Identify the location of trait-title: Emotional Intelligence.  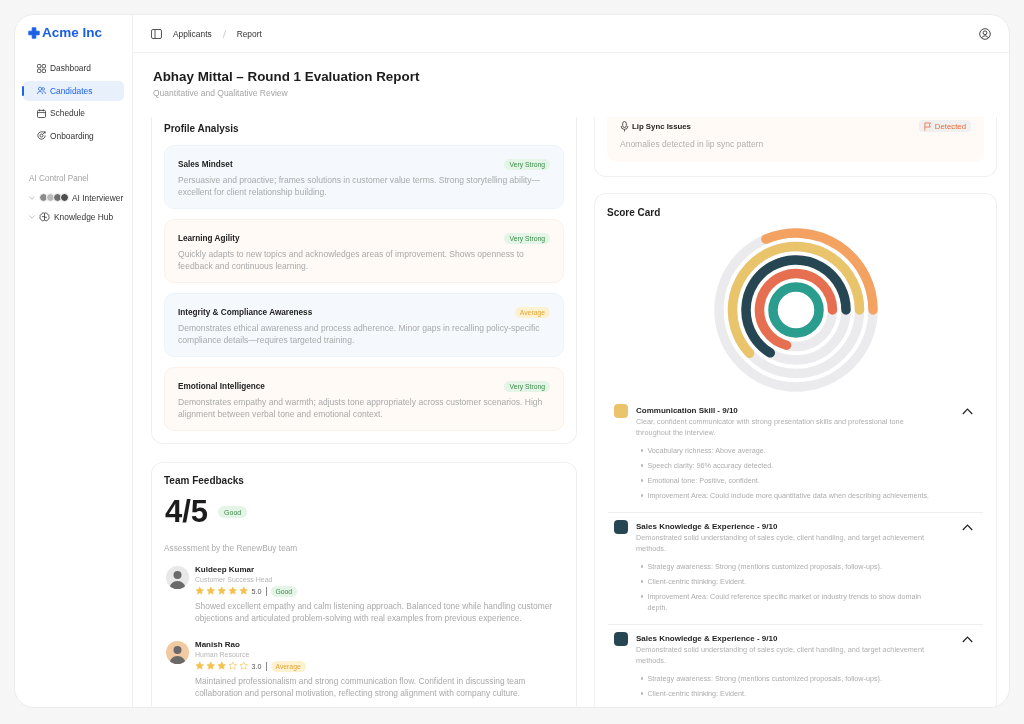
(221, 386).